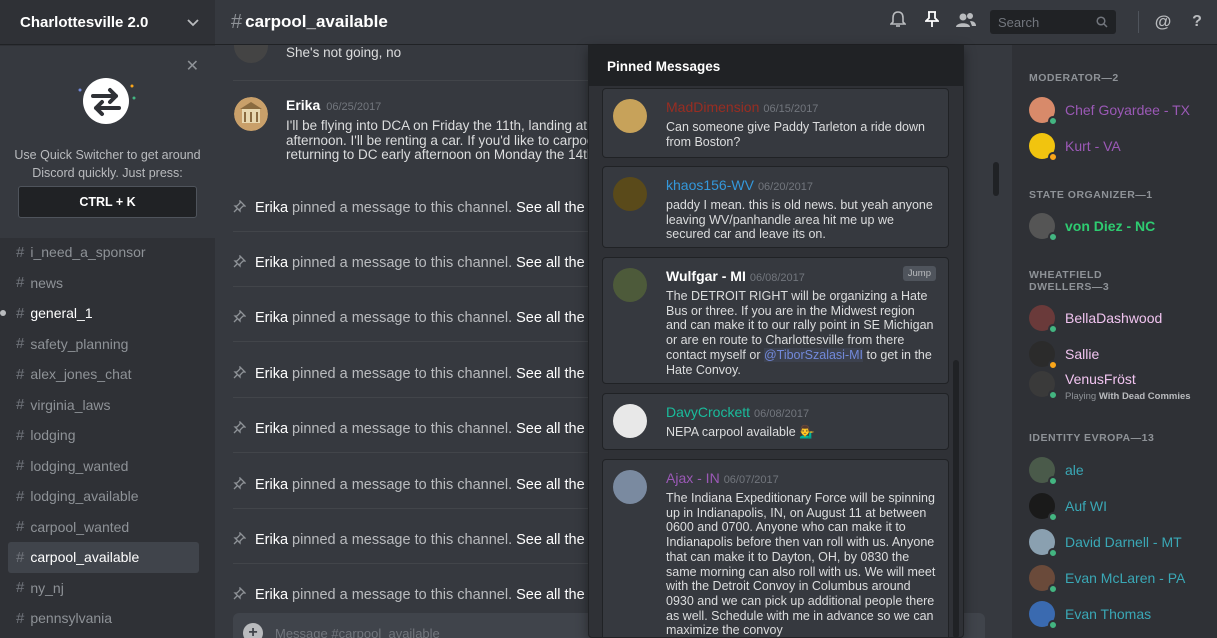 Image resolution: width=1217 pixels, height=638 pixels. Describe the element at coordinates (103, 283) in the screenshot. I see `channel-item-news: # news` at that location.